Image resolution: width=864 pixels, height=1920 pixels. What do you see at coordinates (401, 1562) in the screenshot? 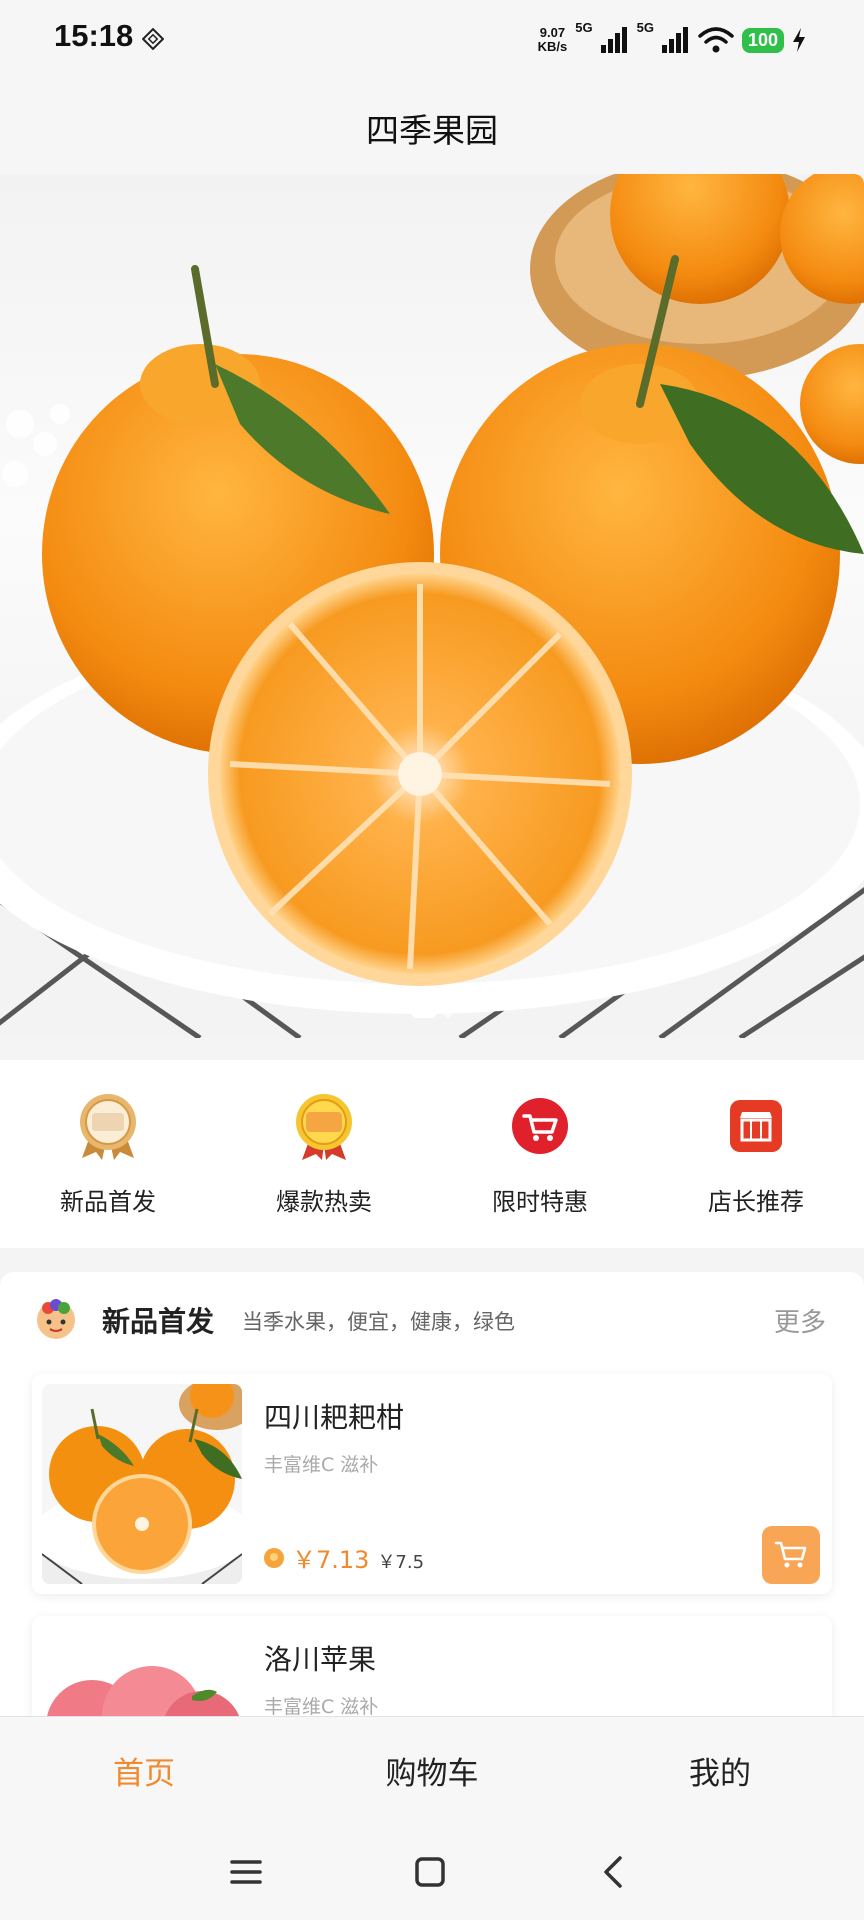
I see `price-original: ￥7.5` at bounding box center [401, 1562].